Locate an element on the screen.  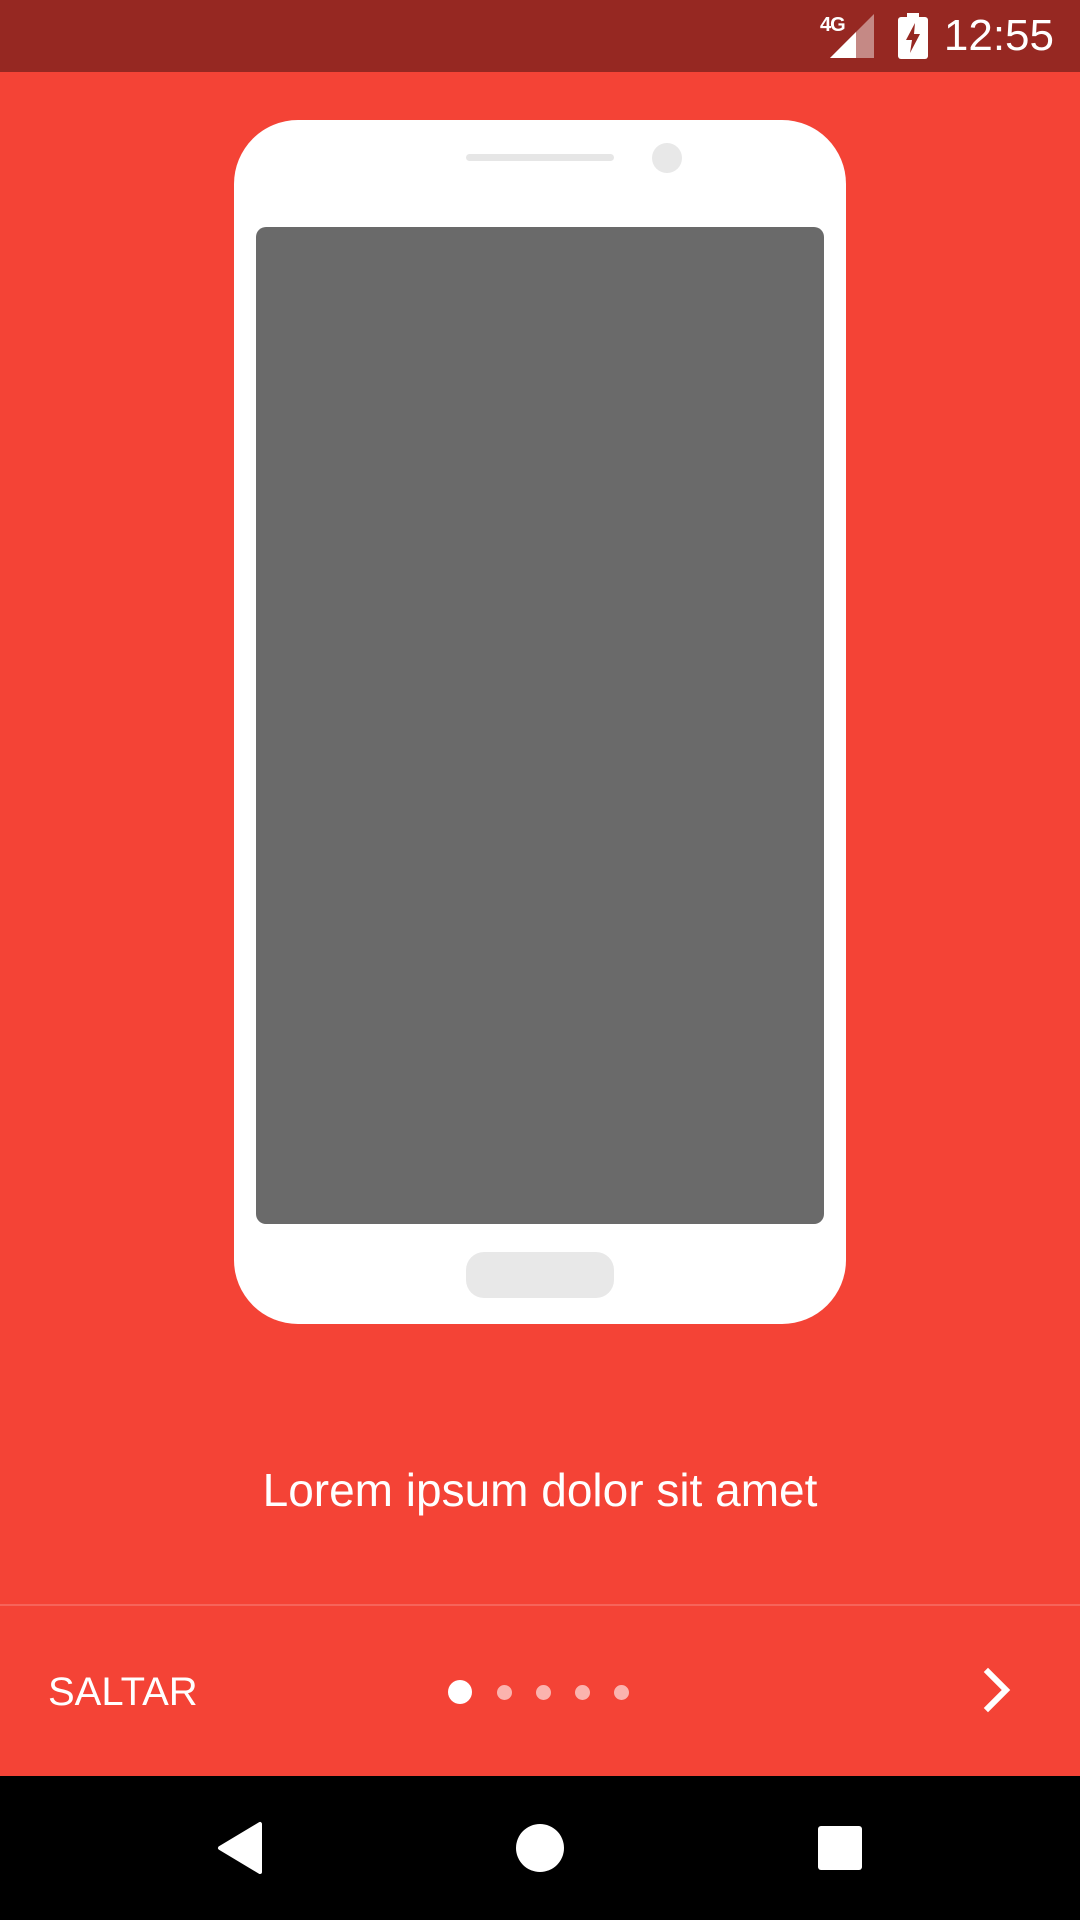
phone-camera is located at coordinates (667, 158).